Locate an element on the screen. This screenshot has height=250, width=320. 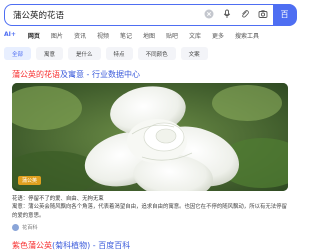
search-tools is located at coordinates (236, 14).